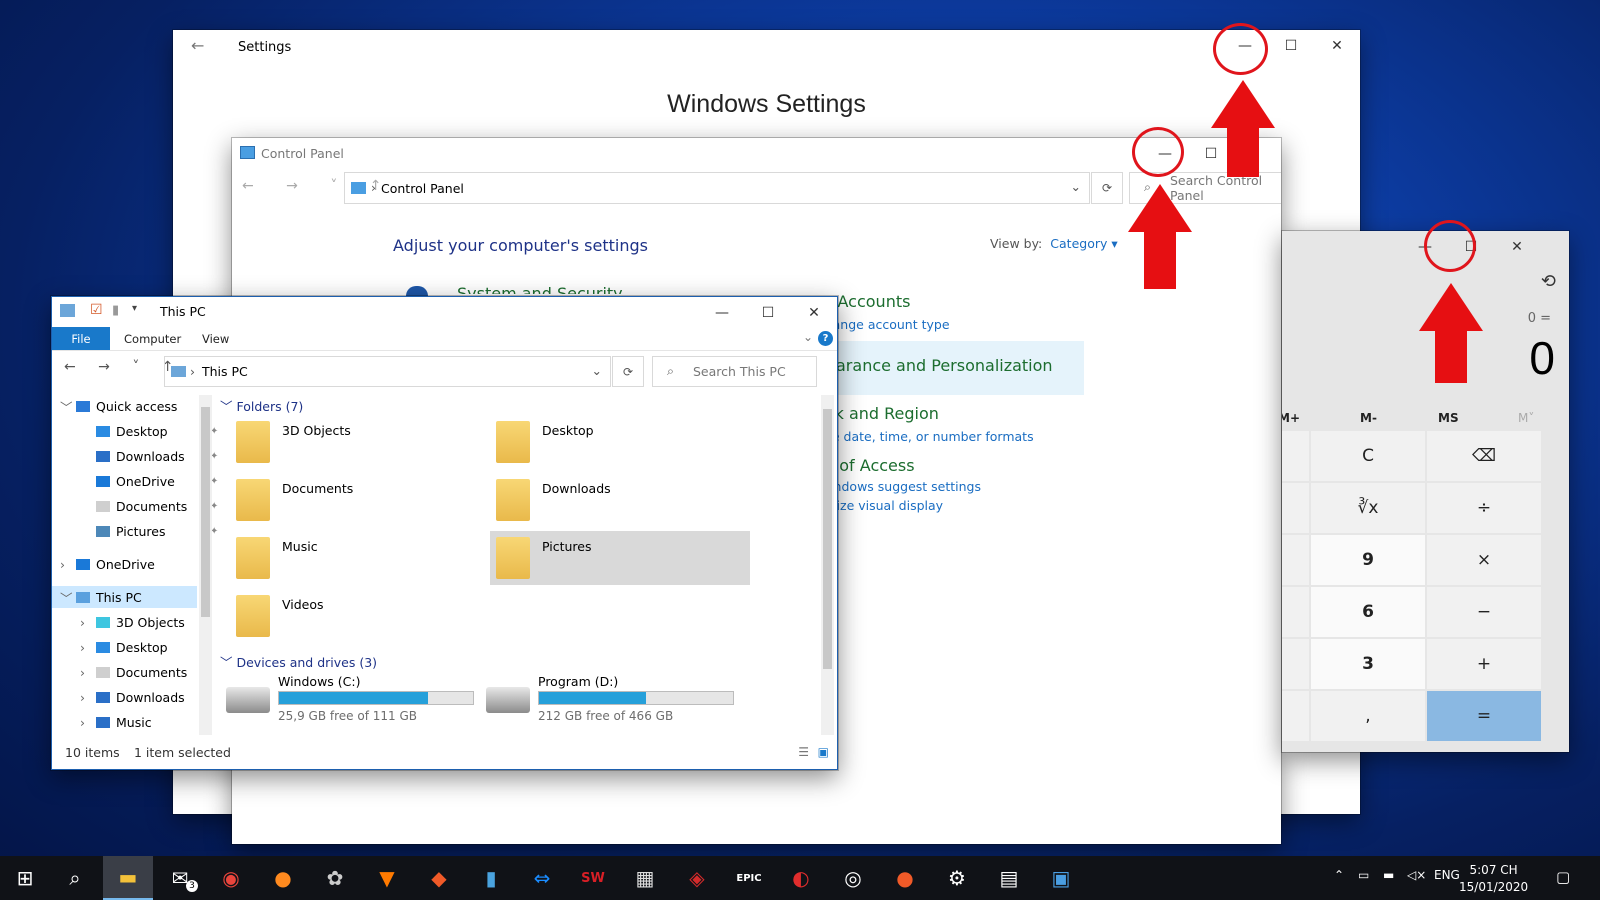  Describe the element at coordinates (132, 622) in the screenshot. I see `tree-item: › 3D Objects` at that location.